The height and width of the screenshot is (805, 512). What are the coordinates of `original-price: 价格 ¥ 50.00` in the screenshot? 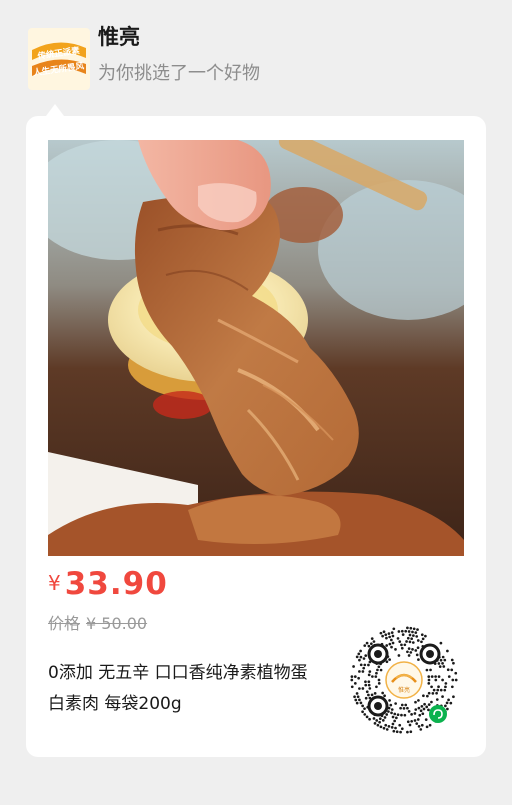 It's located at (97, 624).